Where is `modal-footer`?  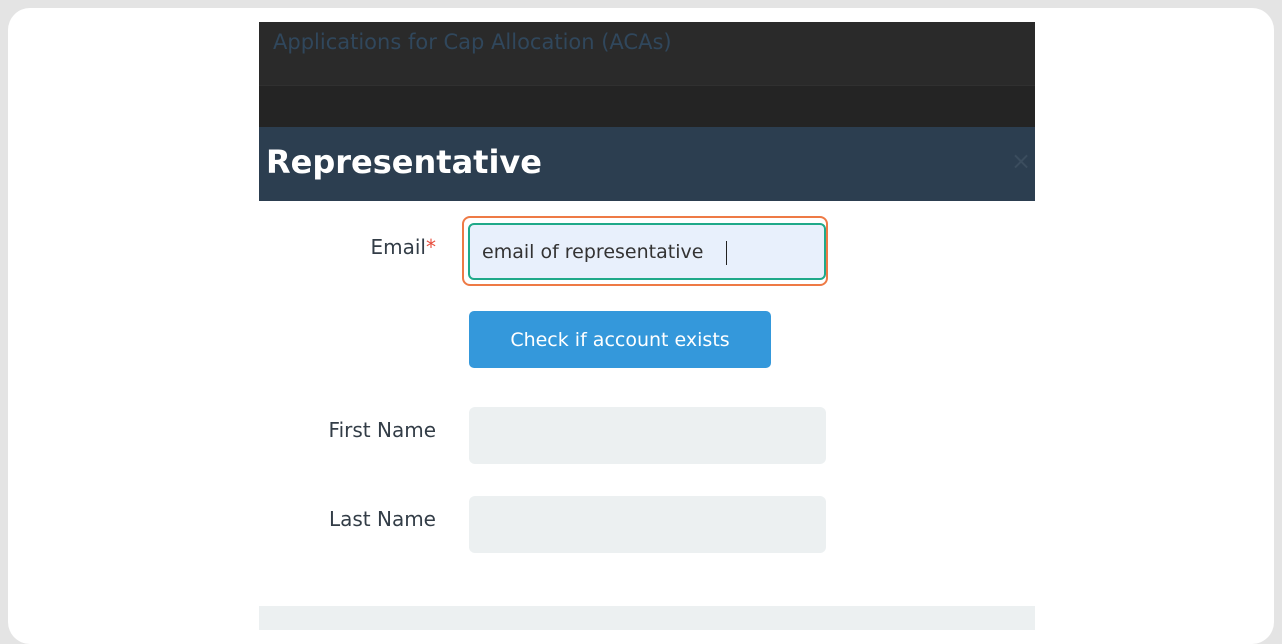 modal-footer is located at coordinates (647, 618).